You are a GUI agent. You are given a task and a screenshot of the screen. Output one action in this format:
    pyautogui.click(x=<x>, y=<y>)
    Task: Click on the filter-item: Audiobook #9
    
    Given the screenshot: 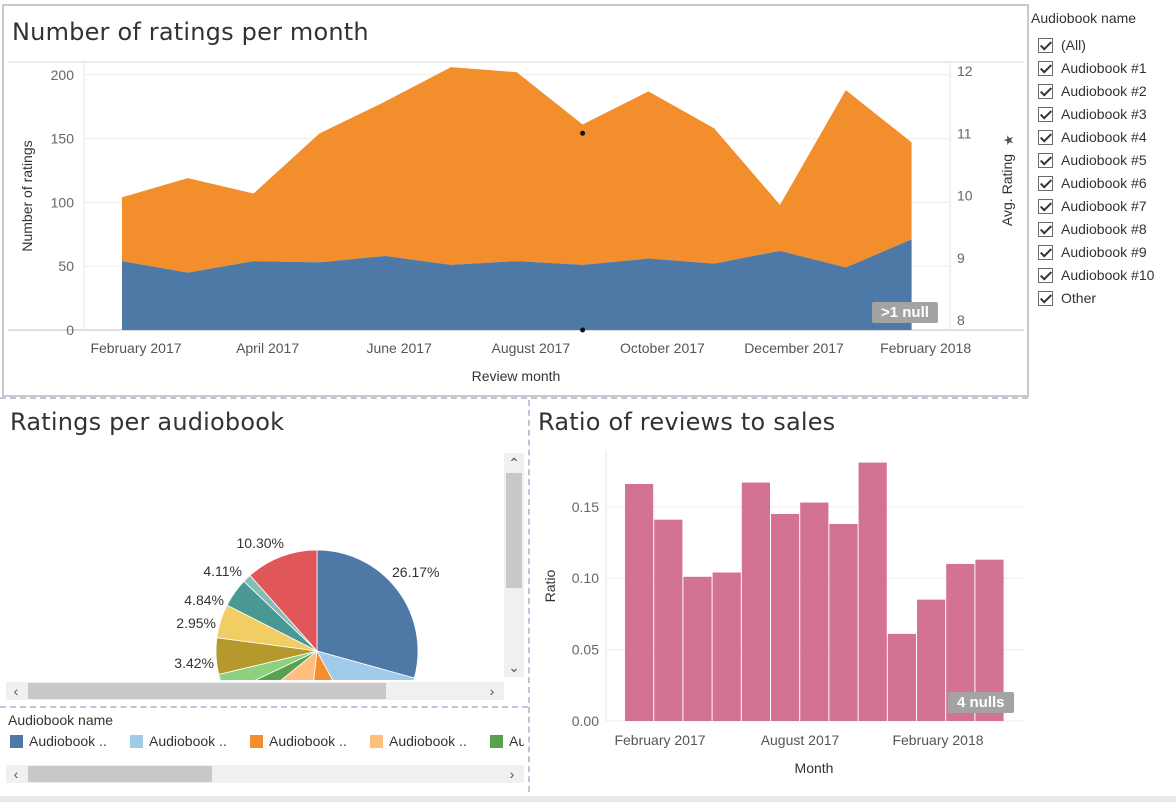 What is the action you would take?
    pyautogui.click(x=1092, y=252)
    